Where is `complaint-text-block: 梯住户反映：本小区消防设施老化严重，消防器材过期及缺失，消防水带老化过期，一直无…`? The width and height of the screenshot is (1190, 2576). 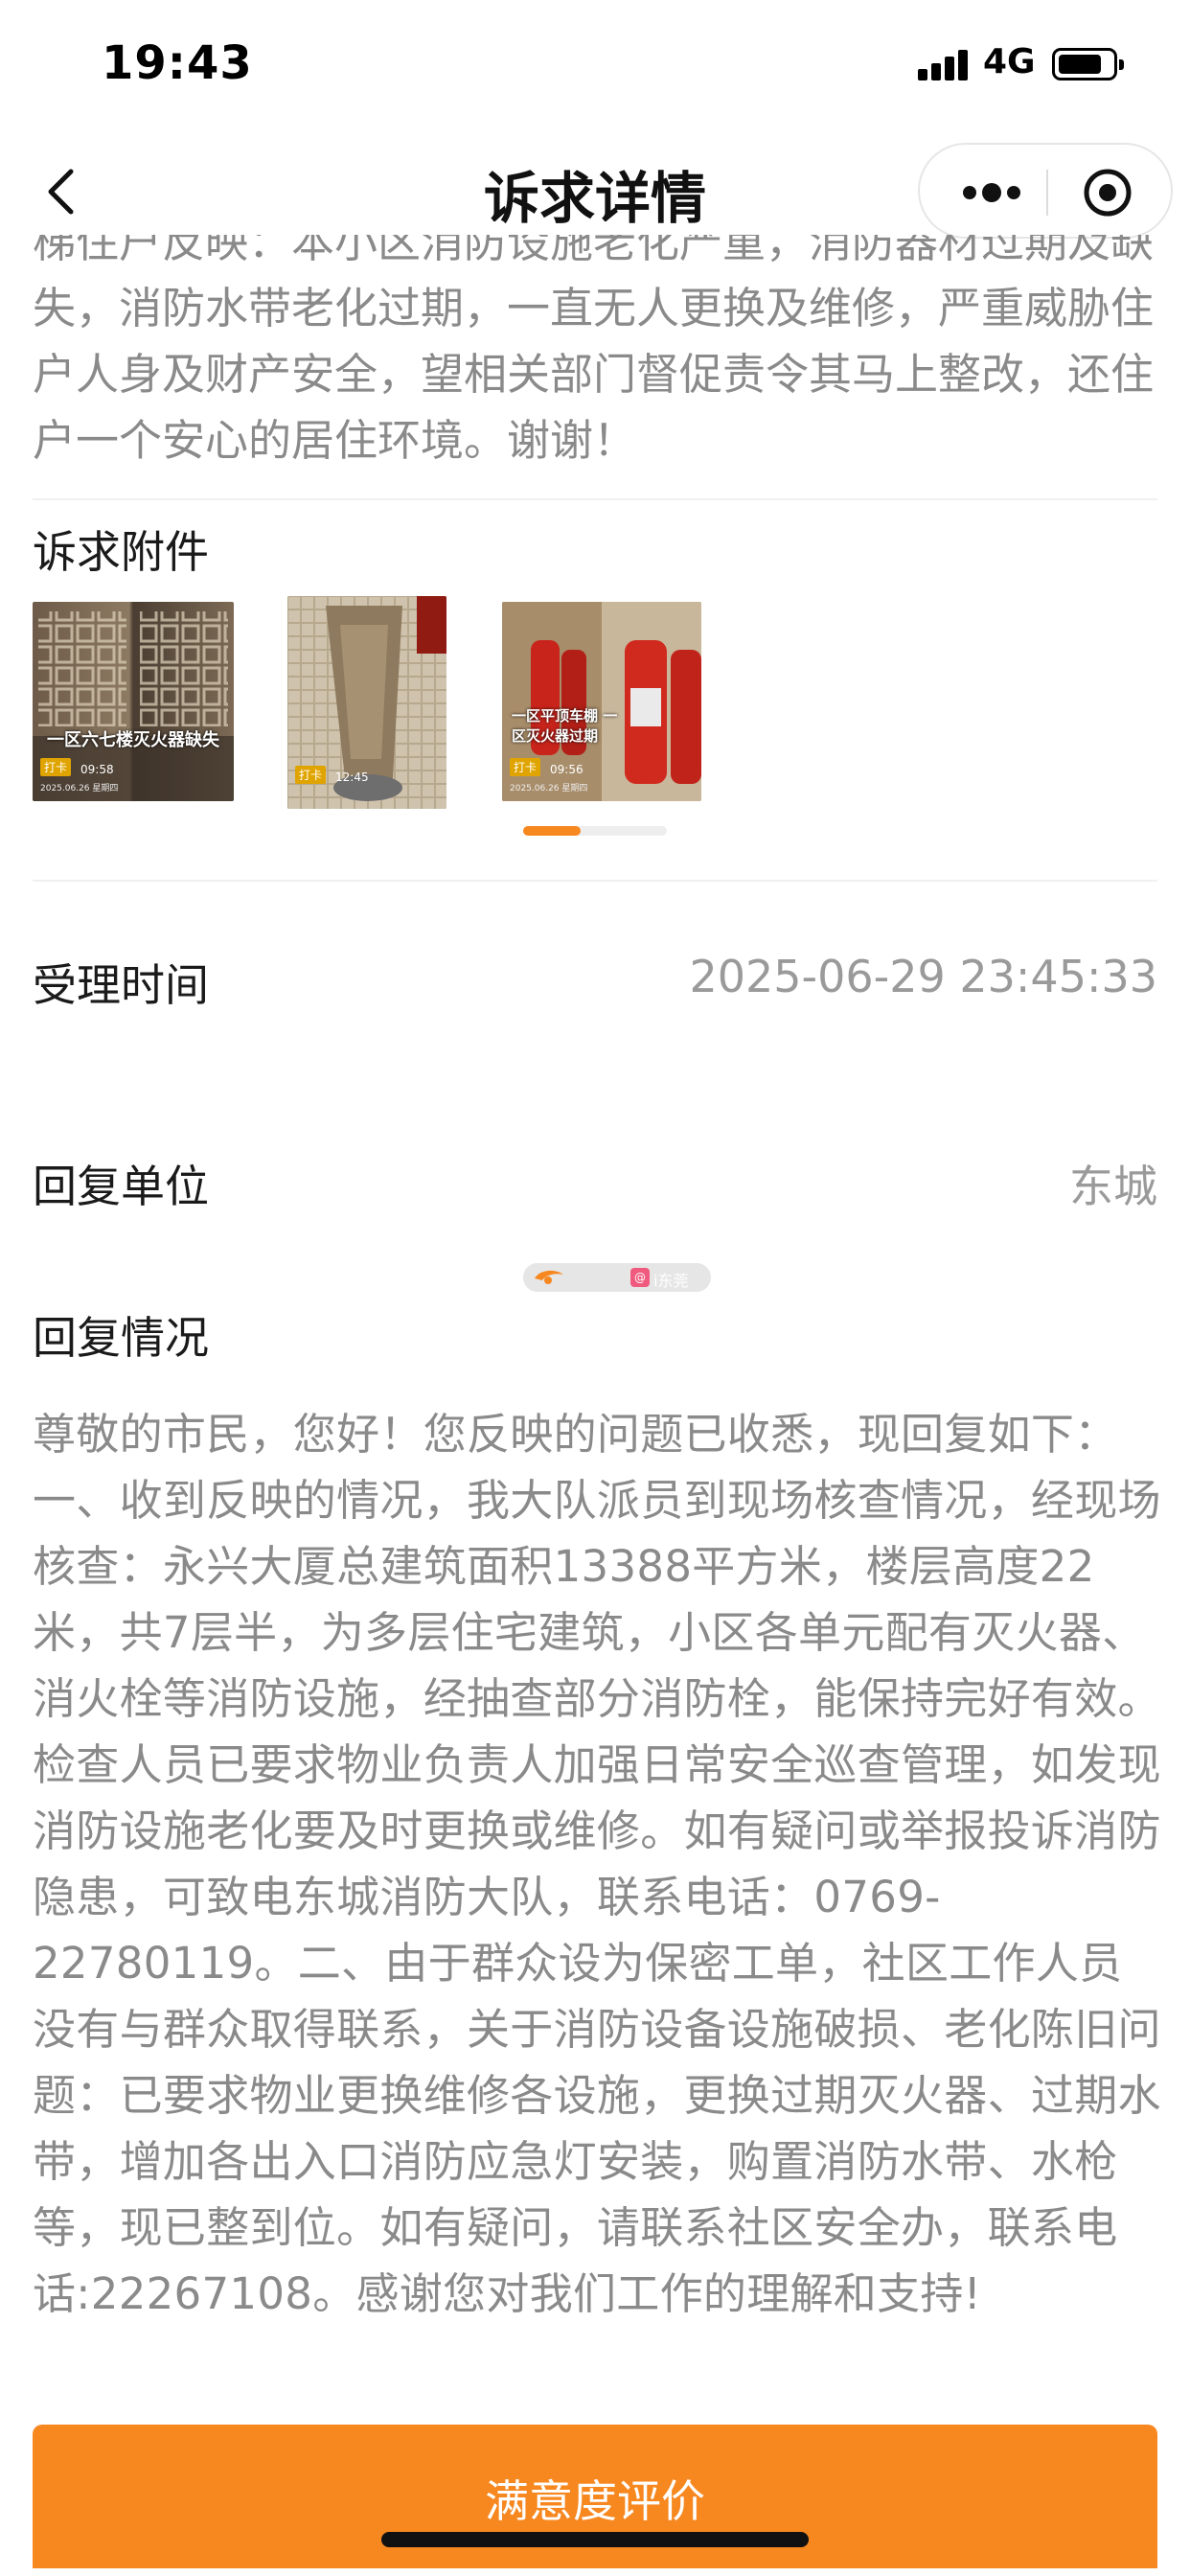 complaint-text-block: 梯住户反映：本小区消防设施老化严重，消防器材过期及缺失，消防水带老化过期，一直无… is located at coordinates (598, 352).